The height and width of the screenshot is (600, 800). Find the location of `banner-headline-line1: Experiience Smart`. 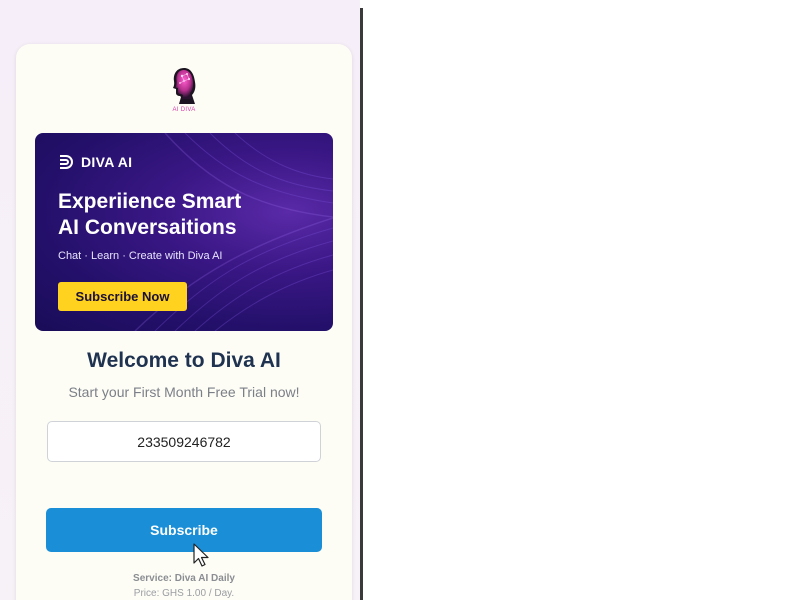

banner-headline-line1: Experiience Smart is located at coordinates (150, 201).